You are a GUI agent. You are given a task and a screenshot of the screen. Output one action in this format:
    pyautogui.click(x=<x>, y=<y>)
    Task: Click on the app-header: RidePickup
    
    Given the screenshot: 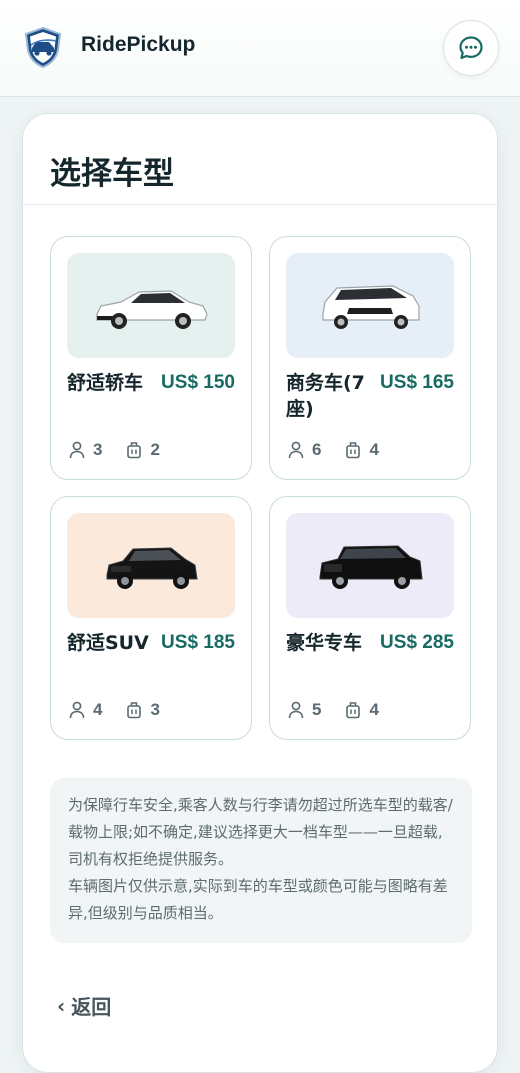 What is the action you would take?
    pyautogui.click(x=260, y=48)
    